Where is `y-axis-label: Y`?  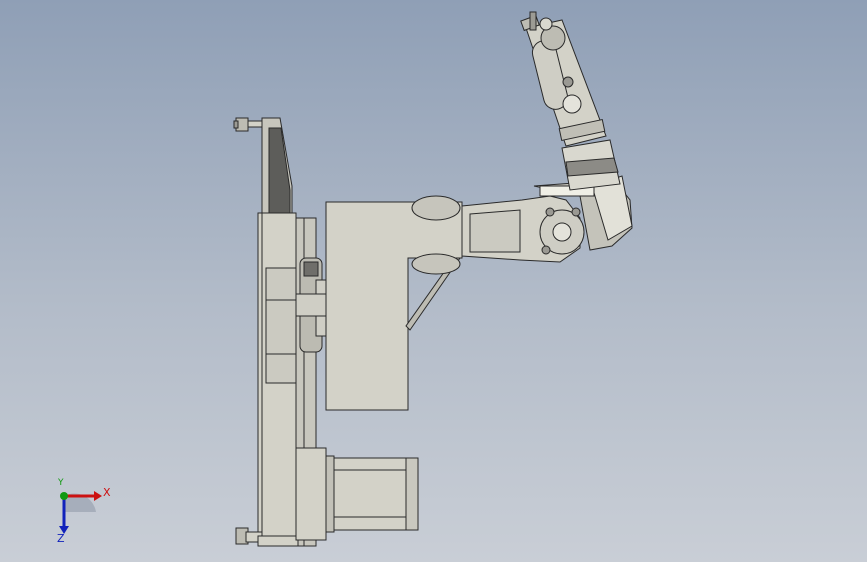
y-axis-label: Y is located at coordinates (61, 483).